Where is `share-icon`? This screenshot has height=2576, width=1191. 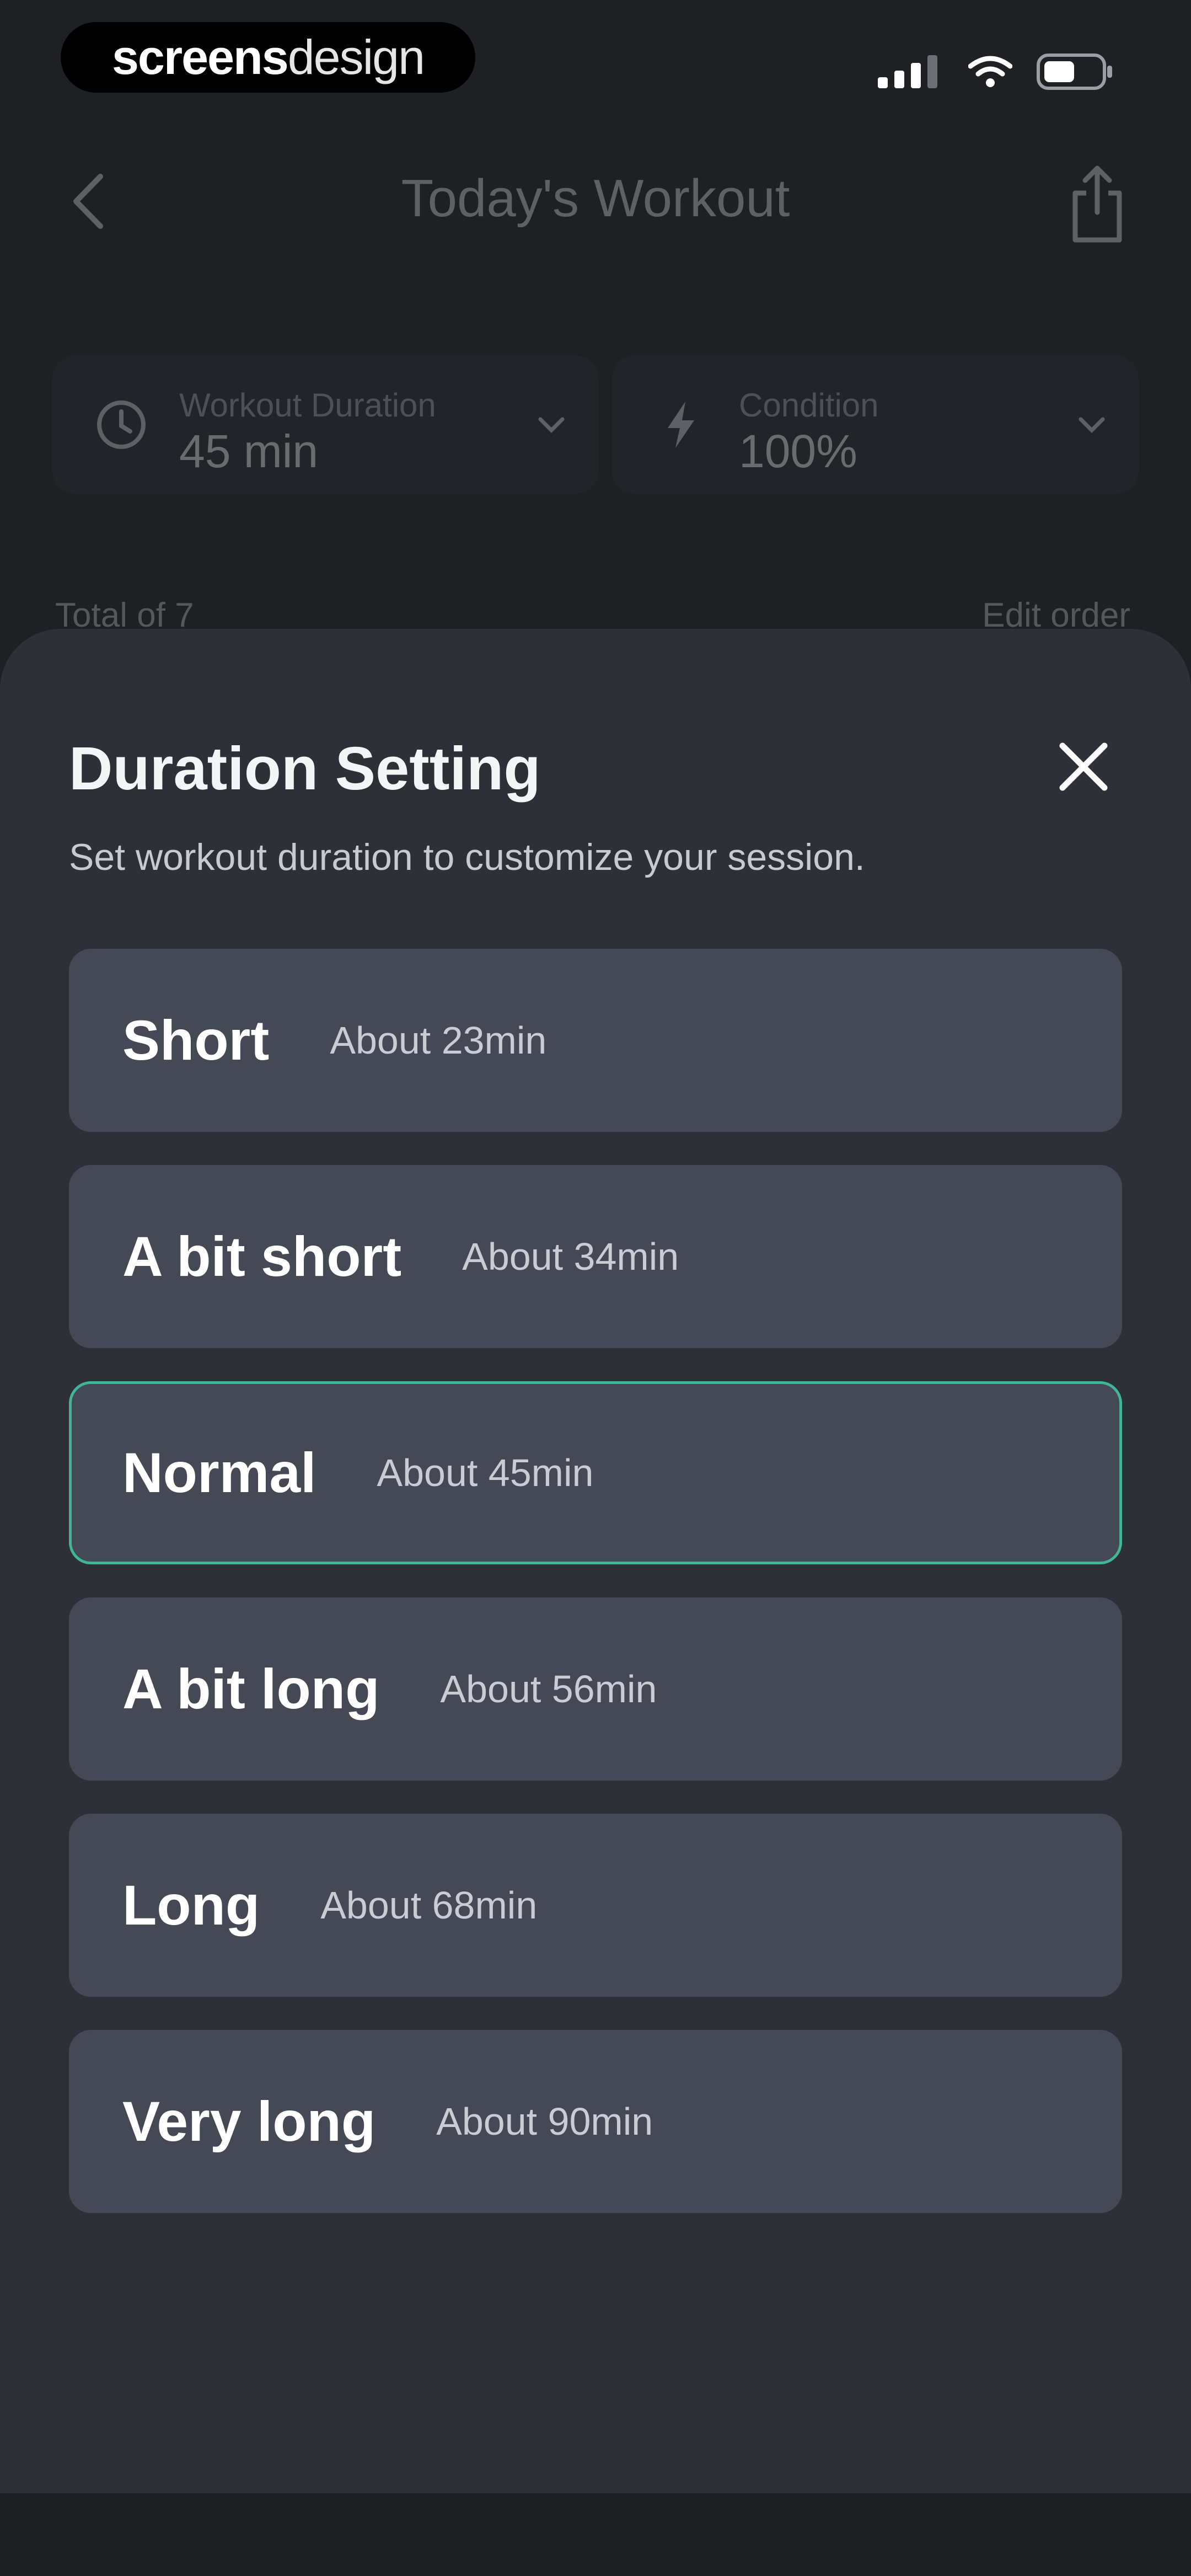 share-icon is located at coordinates (1097, 204).